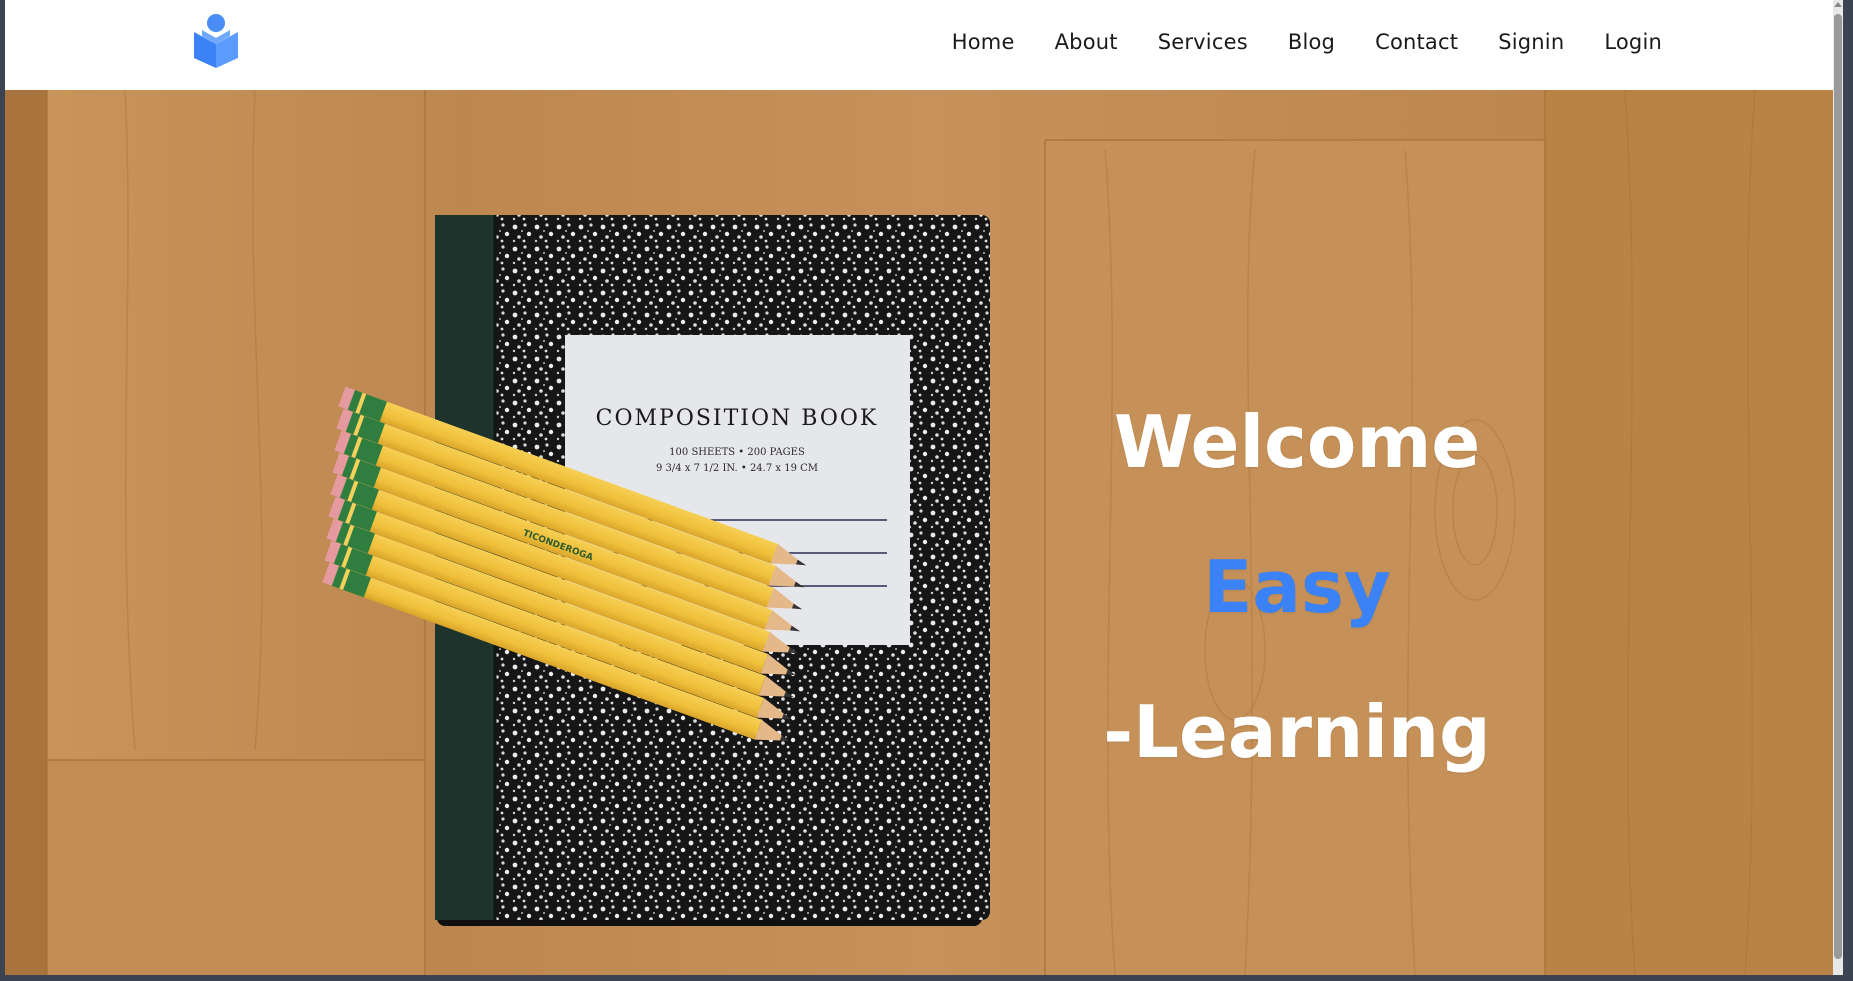 The height and width of the screenshot is (981, 1853). What do you see at coordinates (1633, 42) in the screenshot?
I see `nav-link-login: Login` at bounding box center [1633, 42].